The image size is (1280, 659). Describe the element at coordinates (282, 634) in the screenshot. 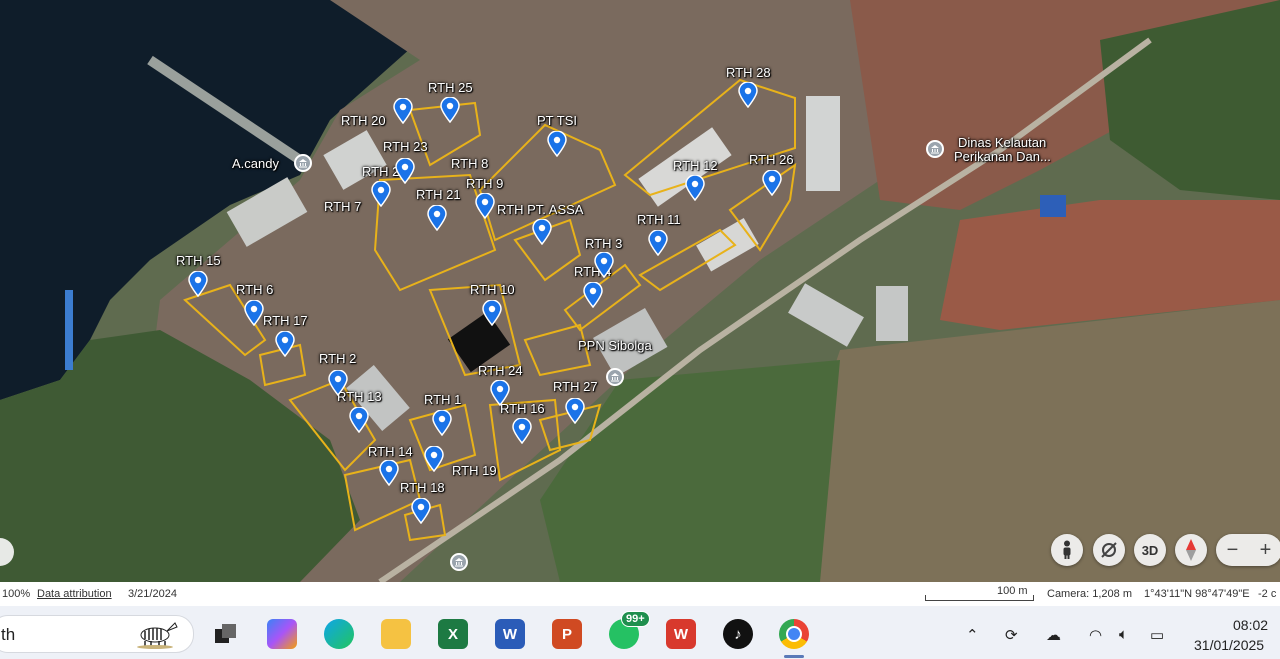

I see `copilot-icon` at that location.